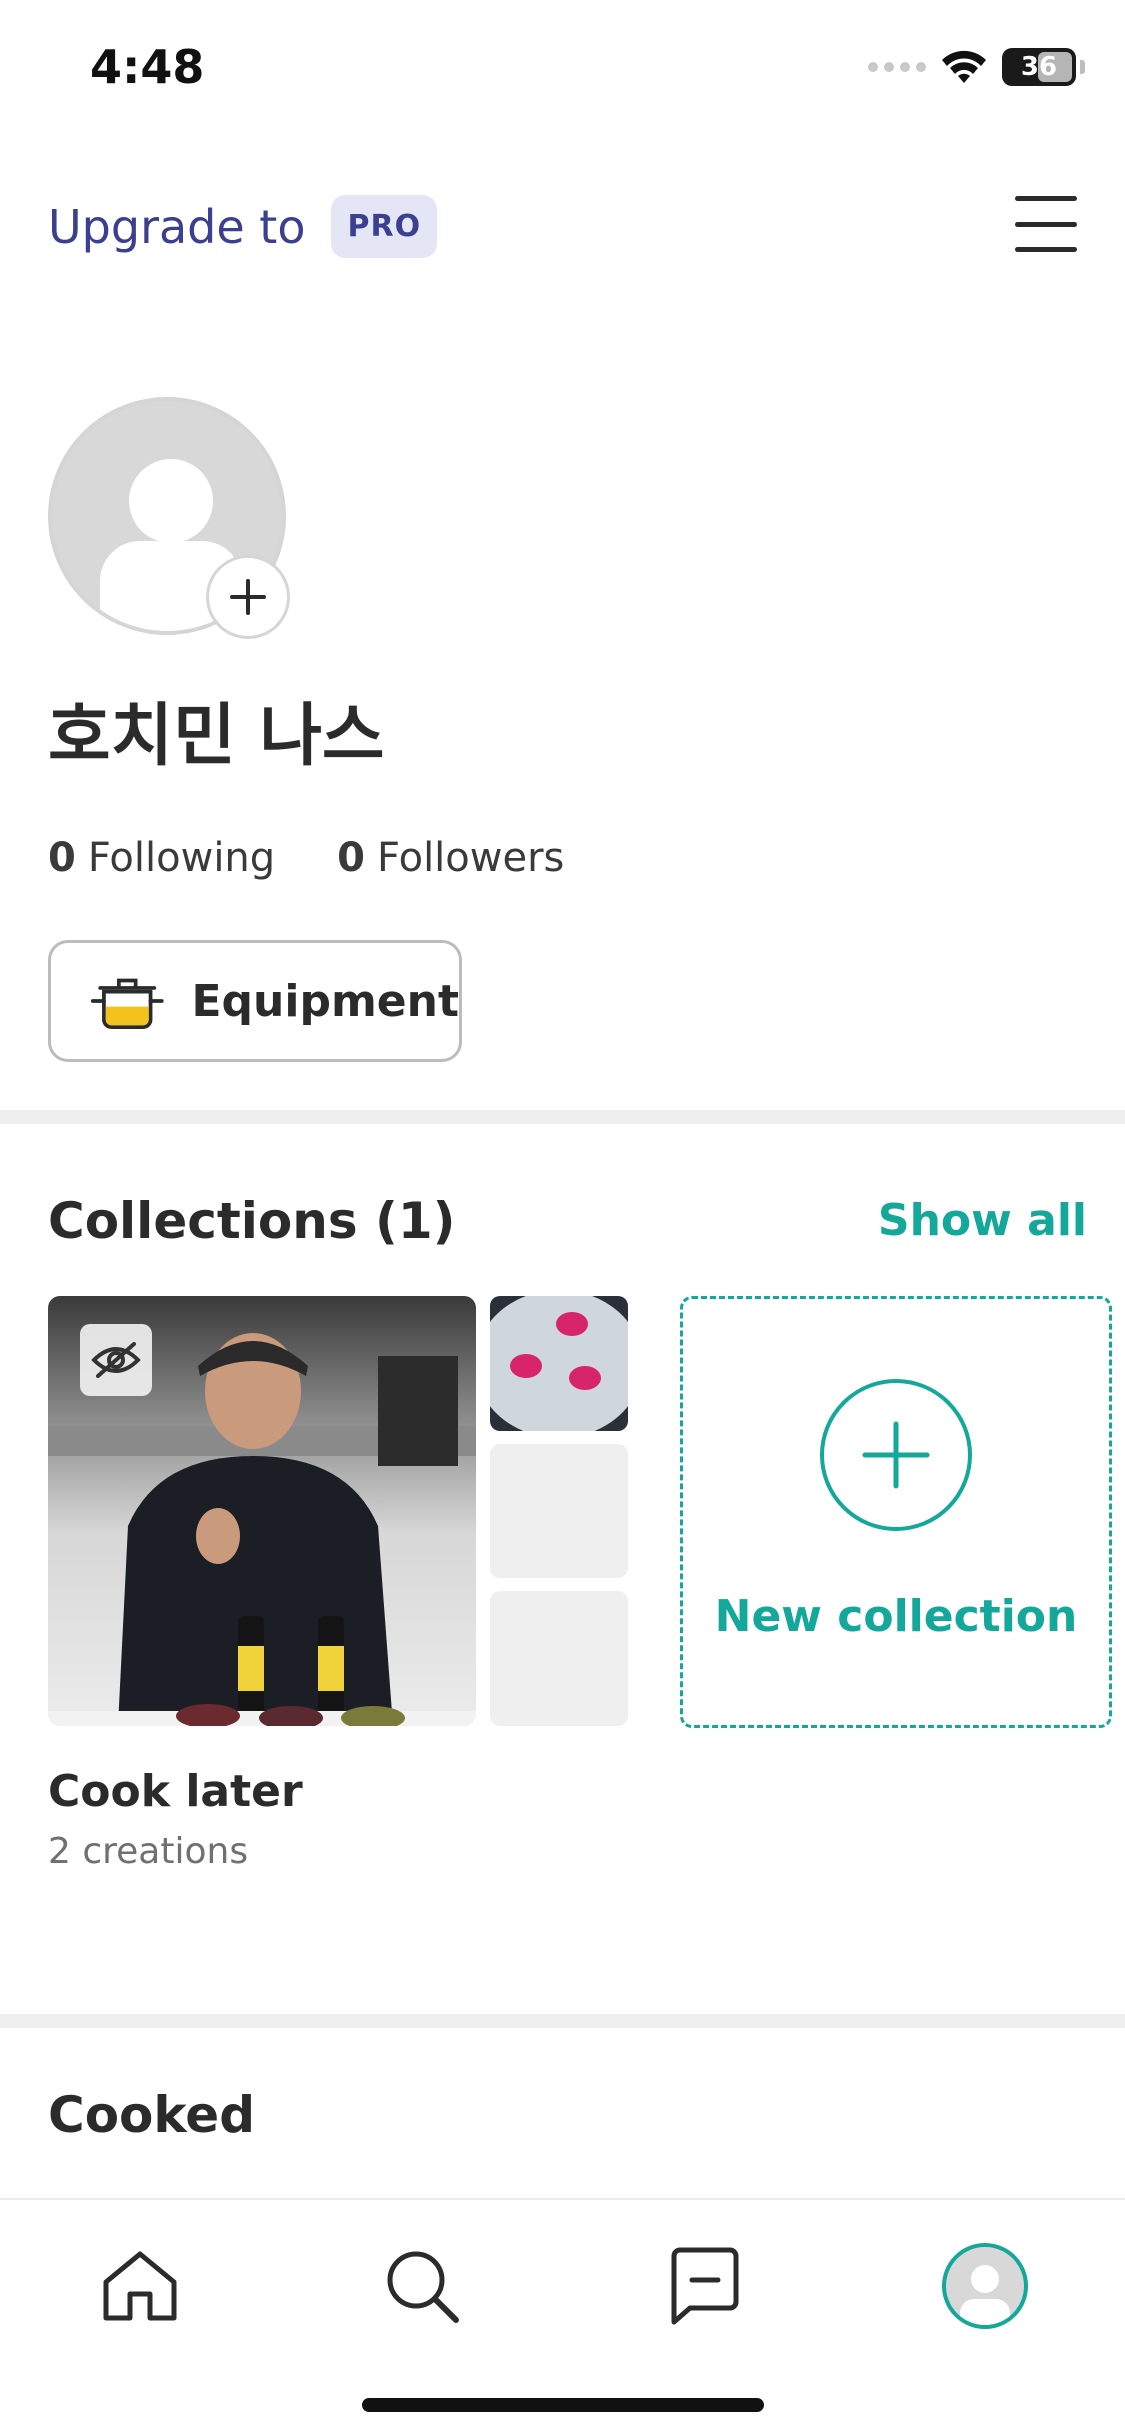  What do you see at coordinates (177, 226) in the screenshot?
I see `upgrade-text: Upgrade to` at bounding box center [177, 226].